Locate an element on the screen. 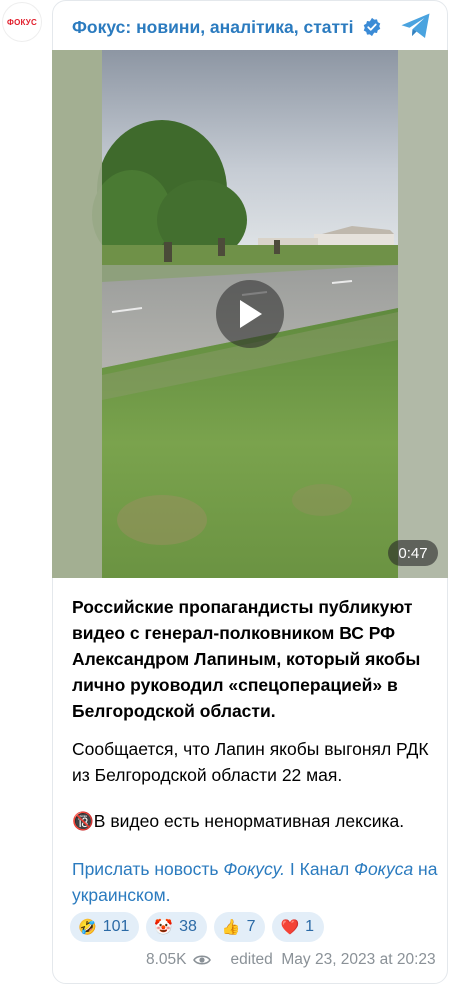  reaction-rofl: 🤣 101 is located at coordinates (105, 927).